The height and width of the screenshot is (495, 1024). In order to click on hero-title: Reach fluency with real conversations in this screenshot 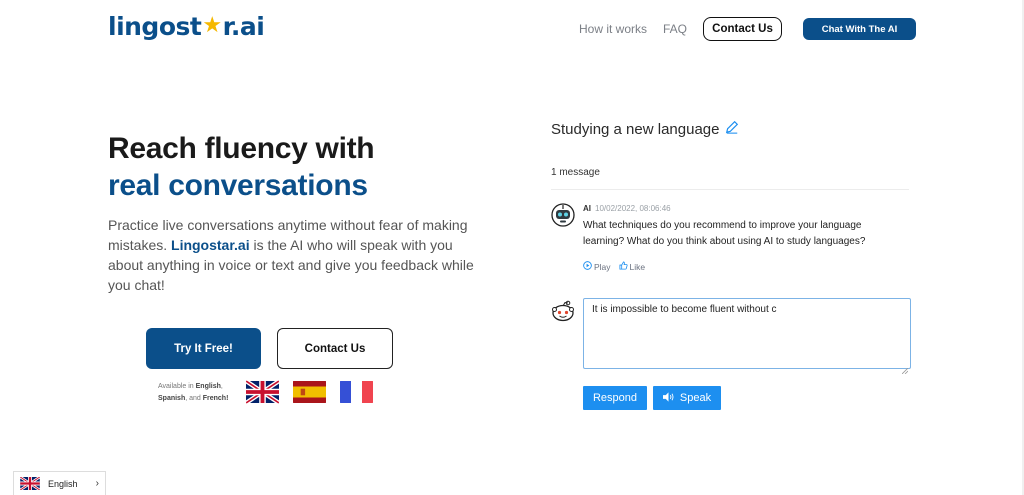, I will do `click(241, 167)`.